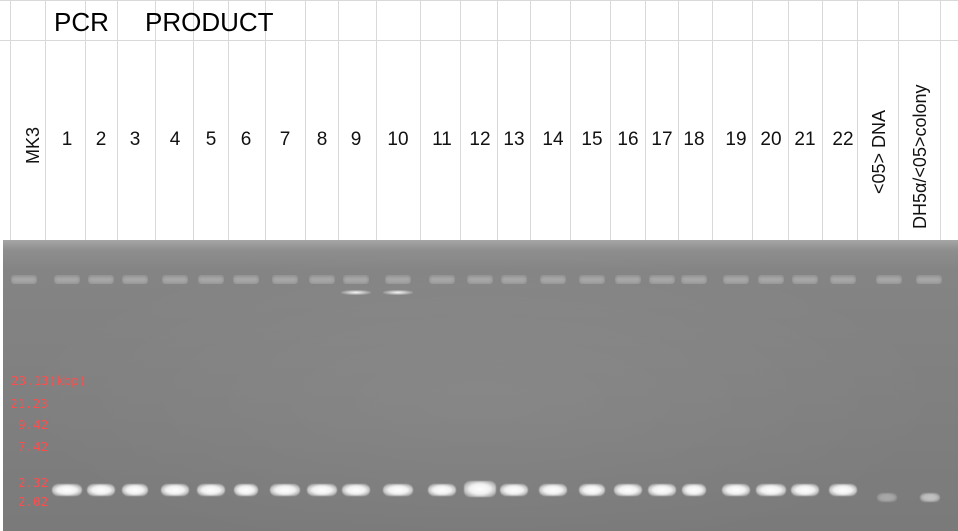  Describe the element at coordinates (771, 139) in the screenshot. I see `lane-label-20: 20` at that location.